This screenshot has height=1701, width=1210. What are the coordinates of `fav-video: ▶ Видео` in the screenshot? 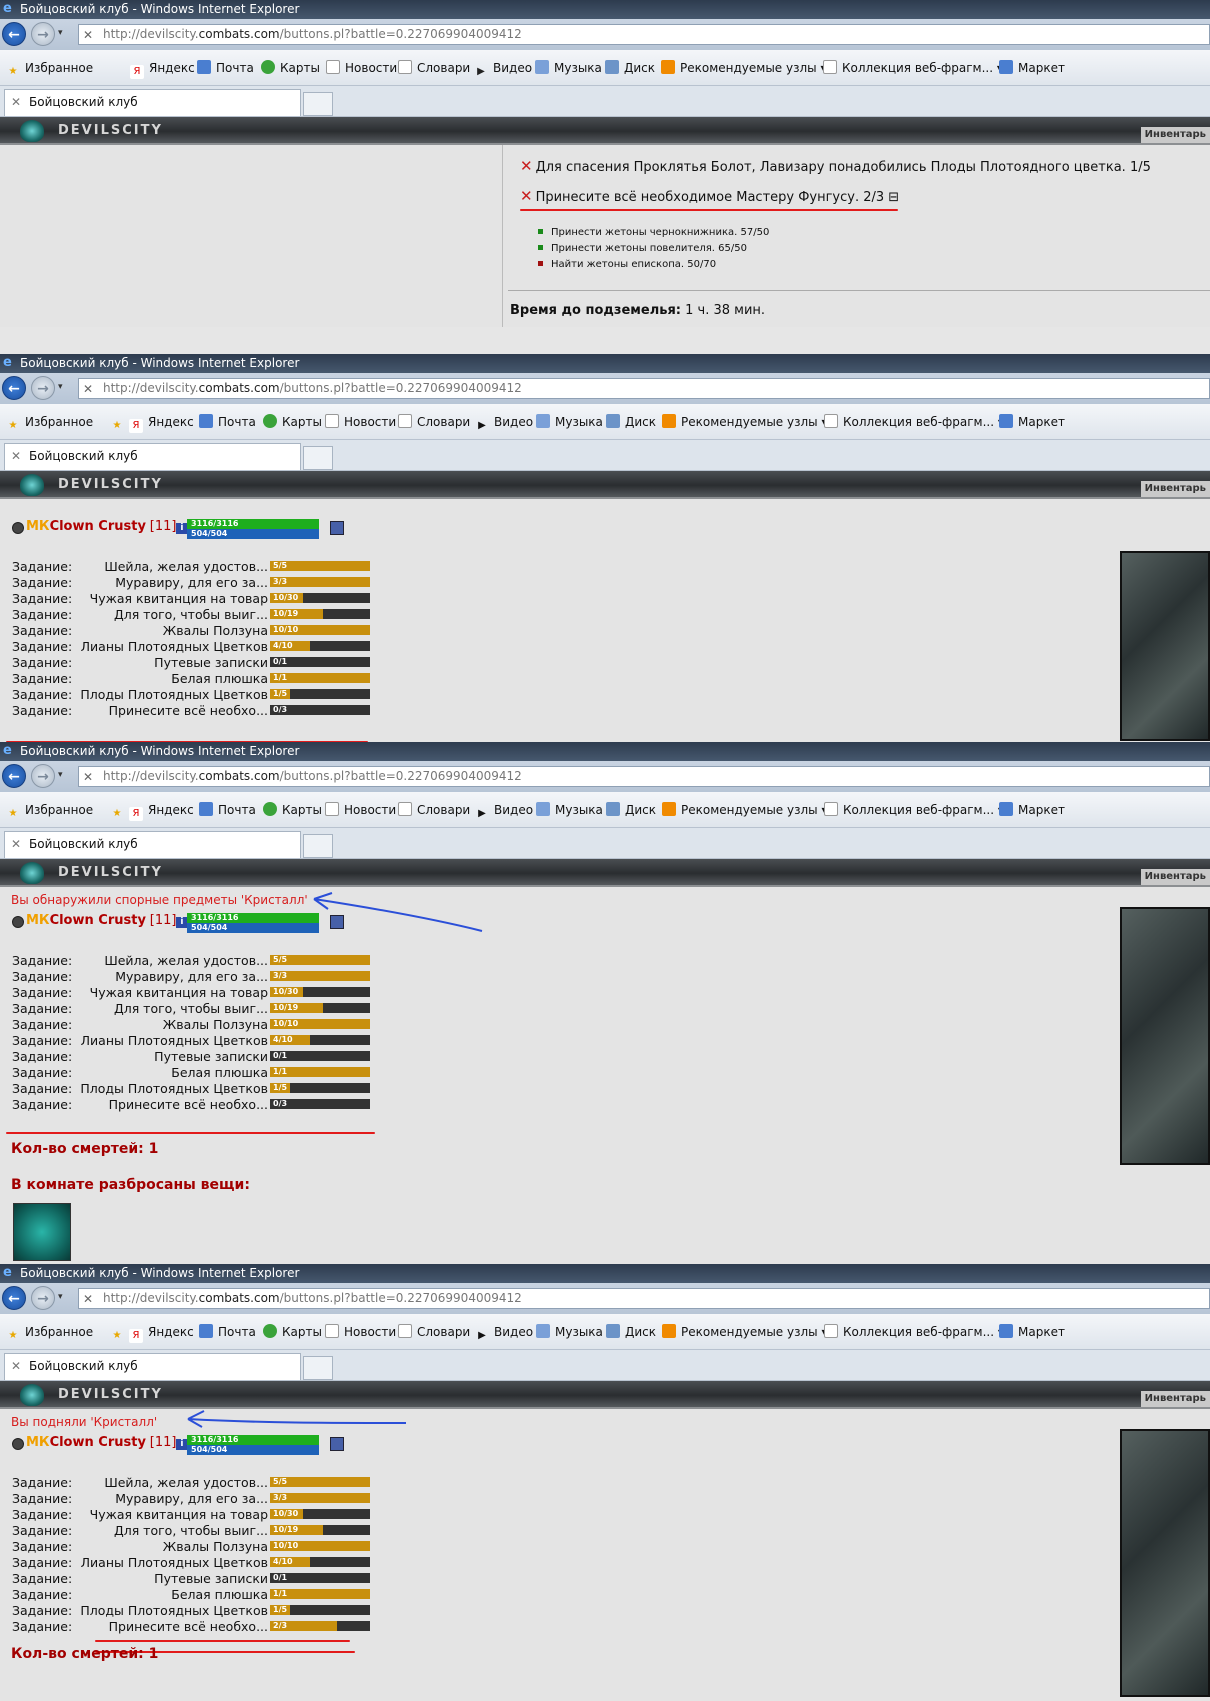 It's located at (503, 68).